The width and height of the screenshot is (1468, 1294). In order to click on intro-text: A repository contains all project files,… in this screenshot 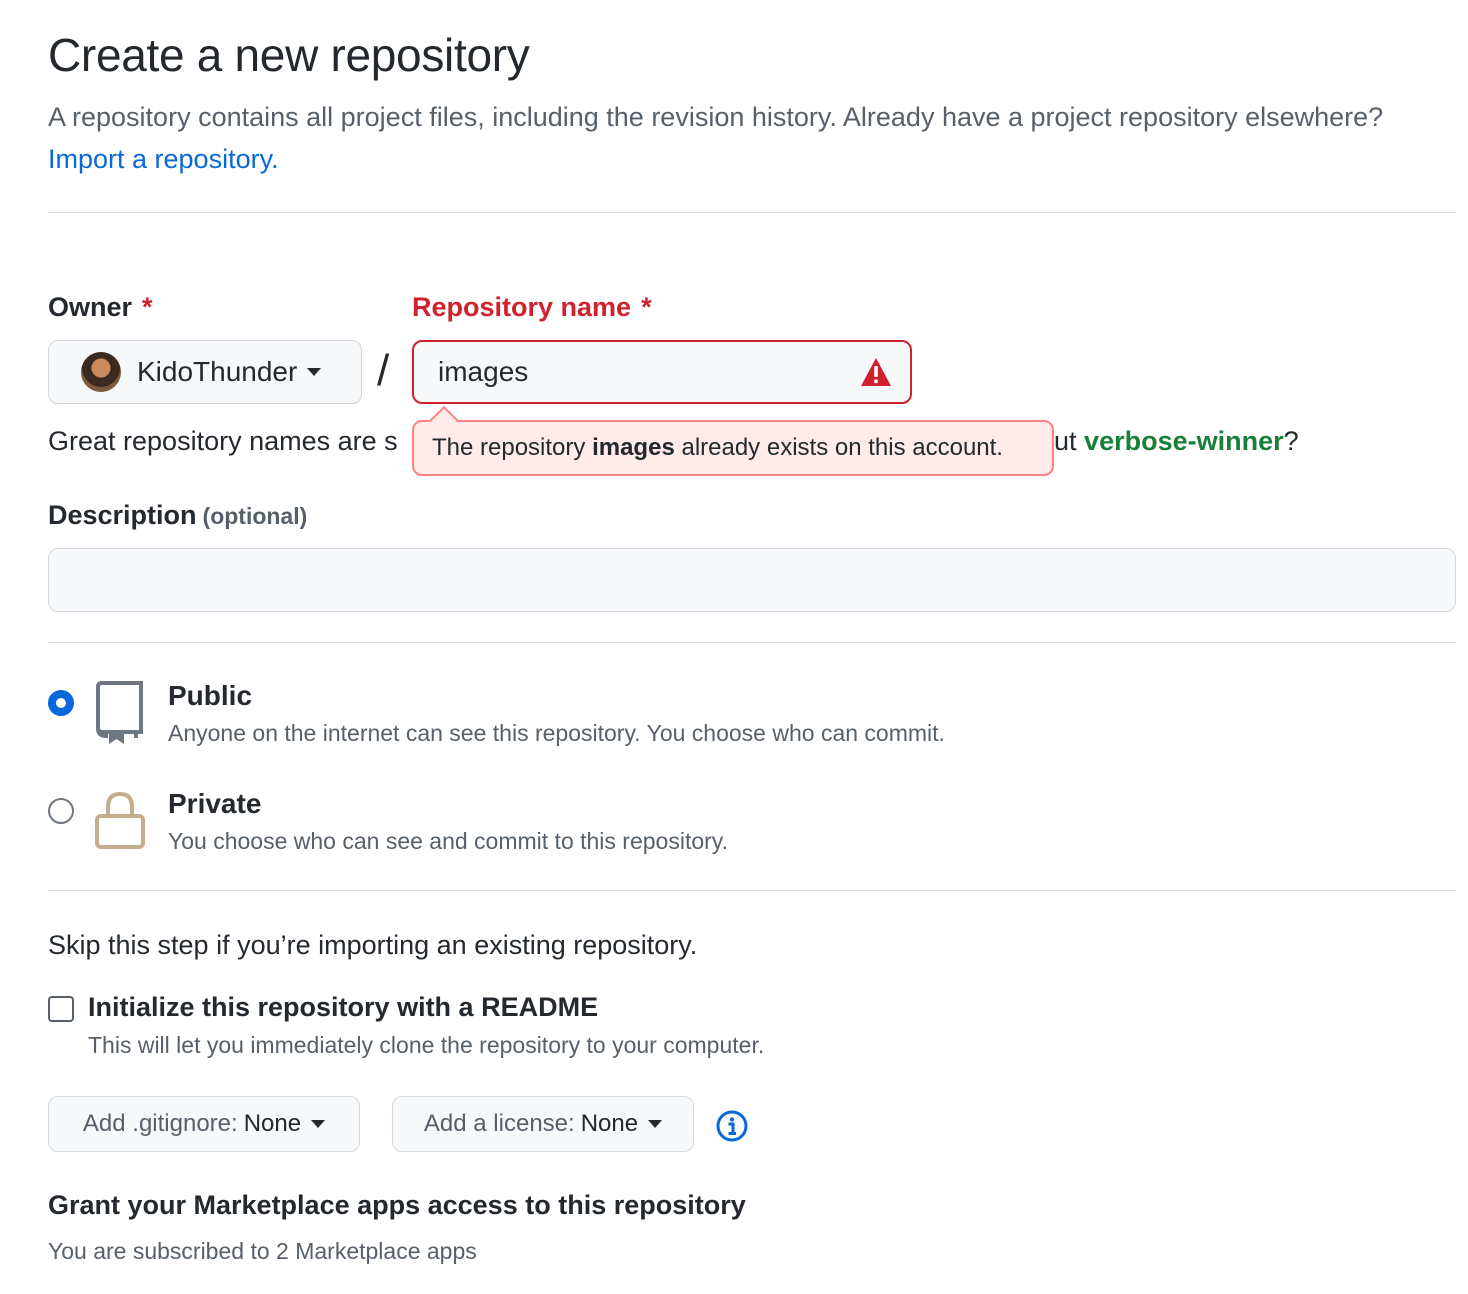, I will do `click(716, 117)`.